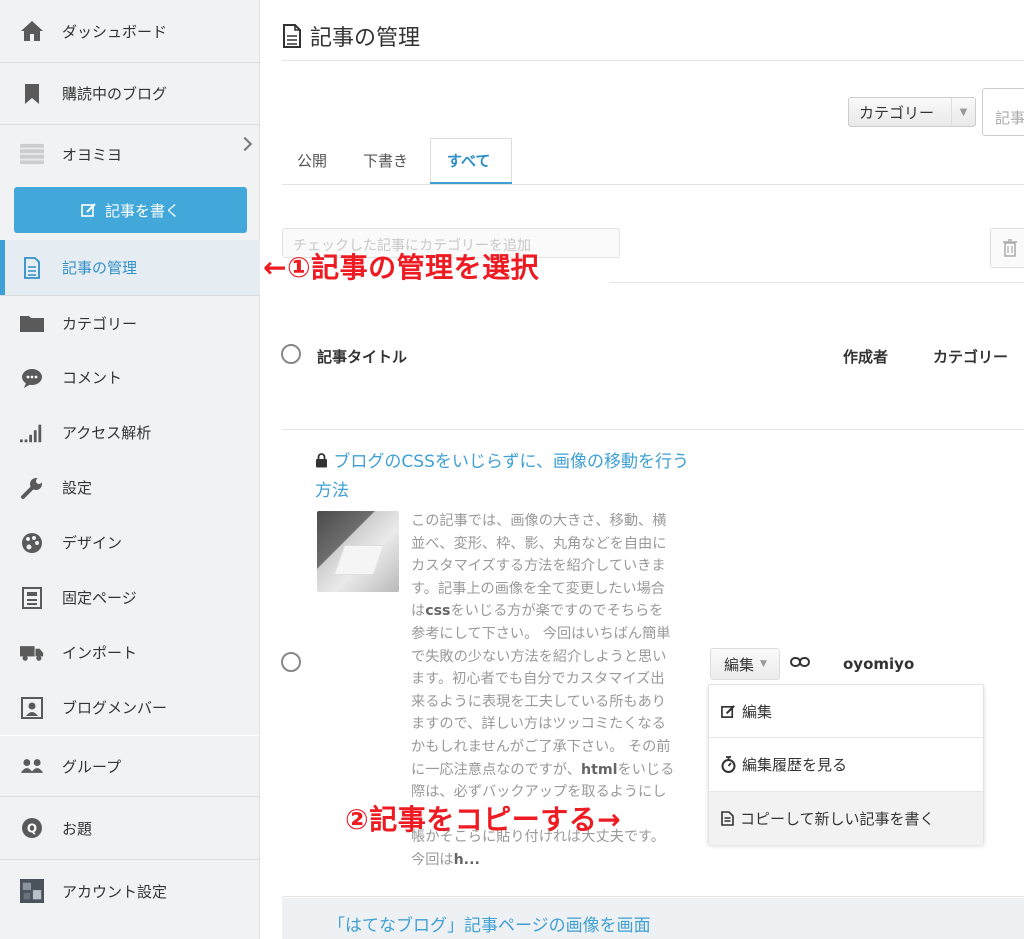 The height and width of the screenshot is (939, 1024). Describe the element at coordinates (291, 662) in the screenshot. I see `article-checkbox` at that location.